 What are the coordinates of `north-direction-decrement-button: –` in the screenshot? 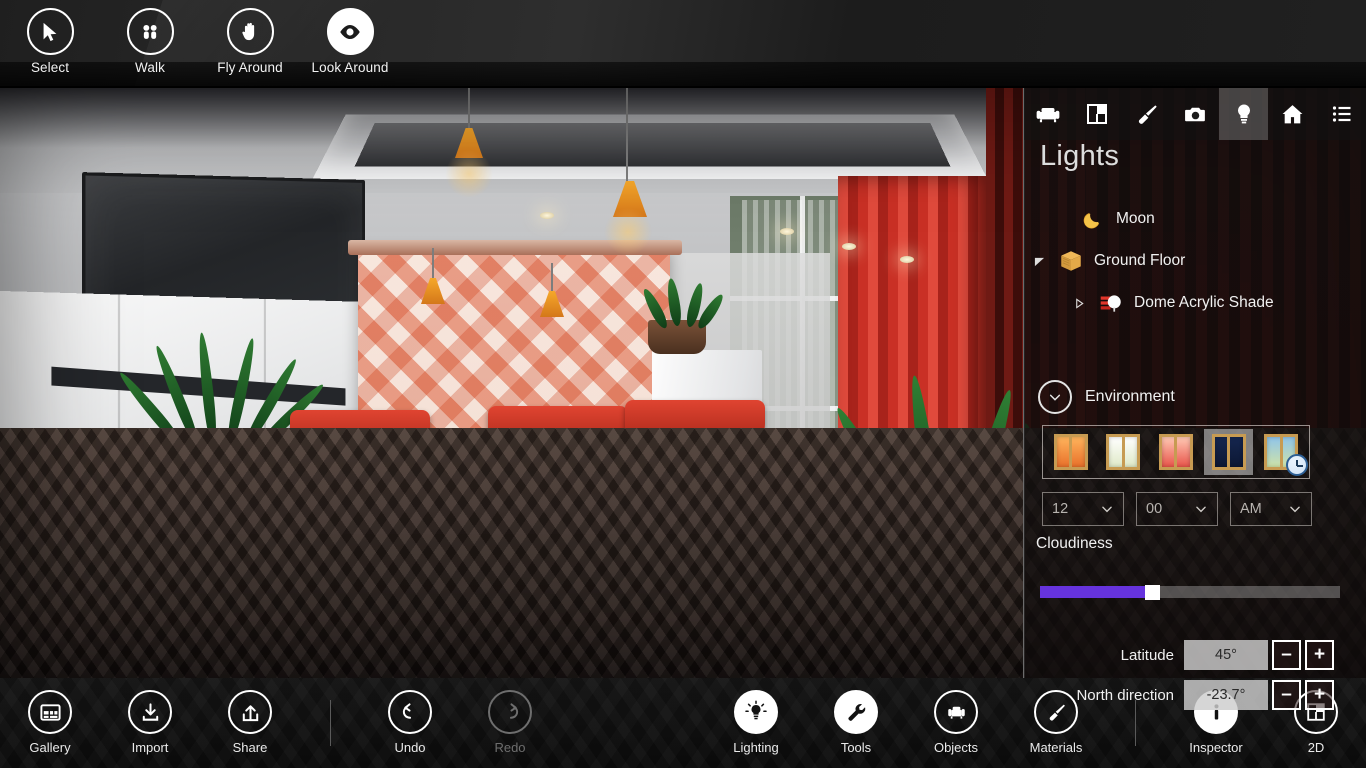 It's located at (1286, 695).